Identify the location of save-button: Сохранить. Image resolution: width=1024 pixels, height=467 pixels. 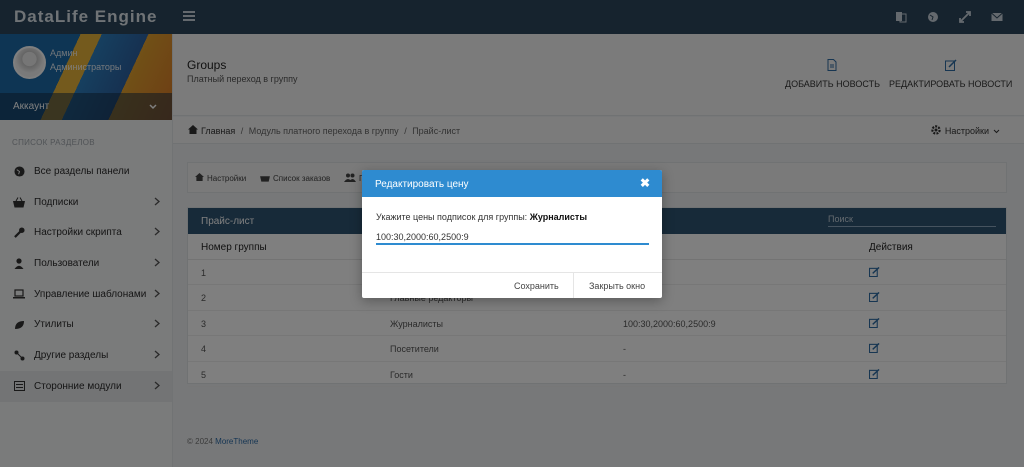
(536, 286).